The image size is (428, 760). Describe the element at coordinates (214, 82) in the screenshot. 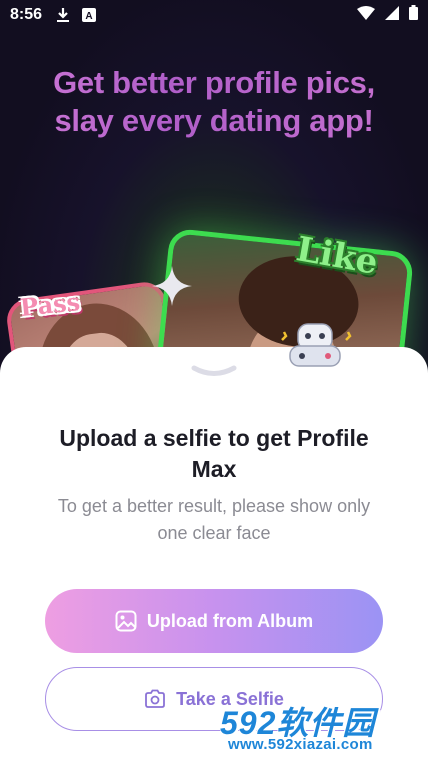

I see `hero-title-line1: Get better profile pics,` at that location.